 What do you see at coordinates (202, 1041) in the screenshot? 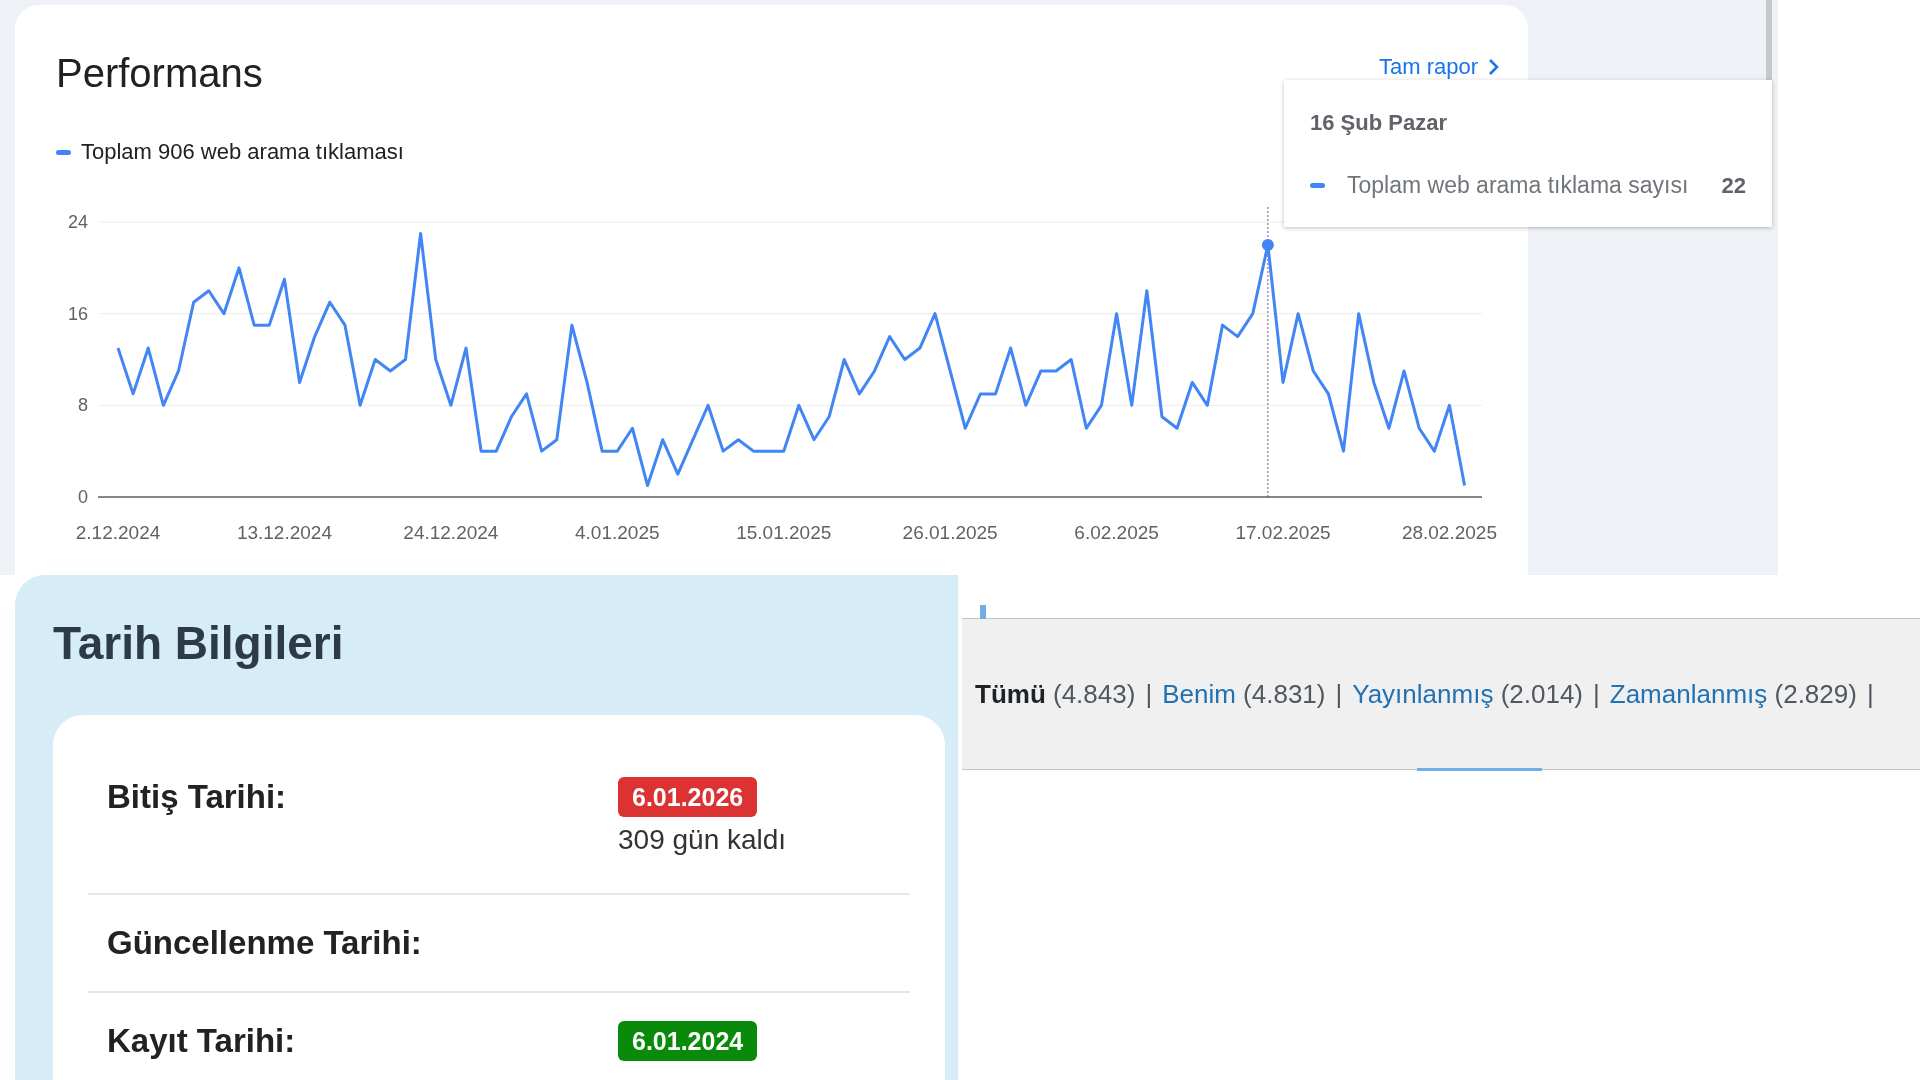
I see `field-label: Kayıt Tarihi:` at bounding box center [202, 1041].